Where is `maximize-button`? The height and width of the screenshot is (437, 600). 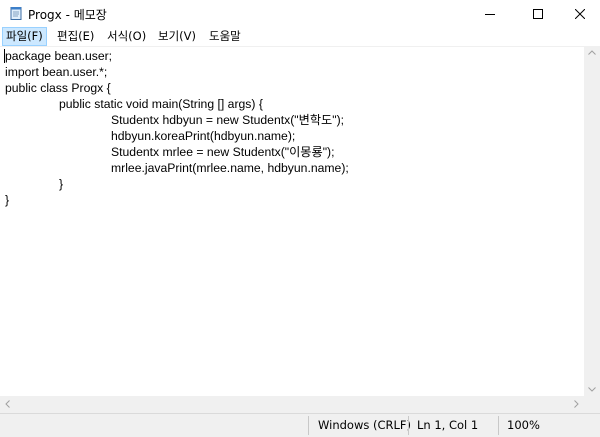
maximize-button is located at coordinates (538, 13).